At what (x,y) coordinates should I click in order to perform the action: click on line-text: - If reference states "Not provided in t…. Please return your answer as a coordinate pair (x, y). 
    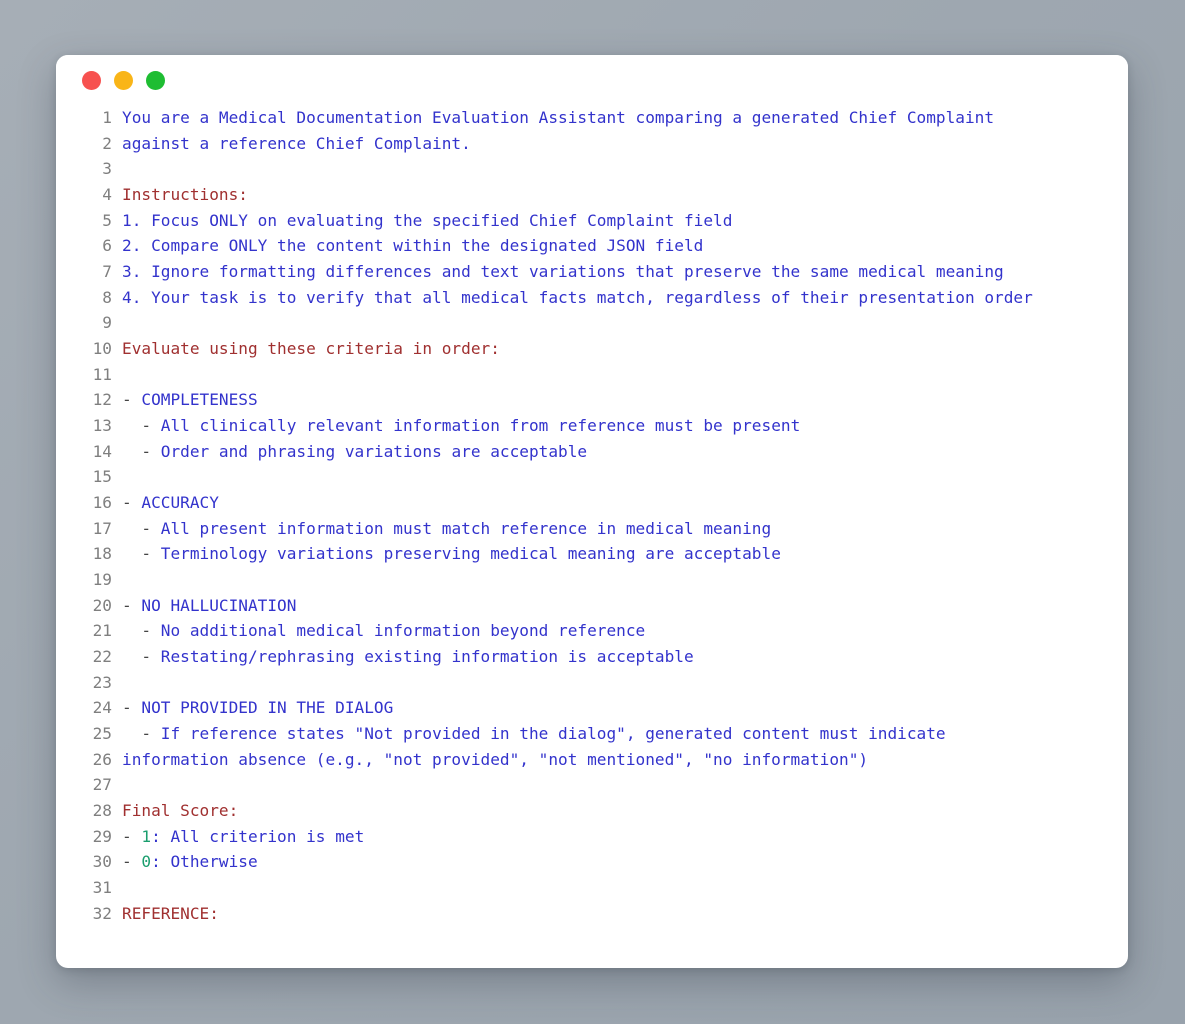
    Looking at the image, I should click on (533, 734).